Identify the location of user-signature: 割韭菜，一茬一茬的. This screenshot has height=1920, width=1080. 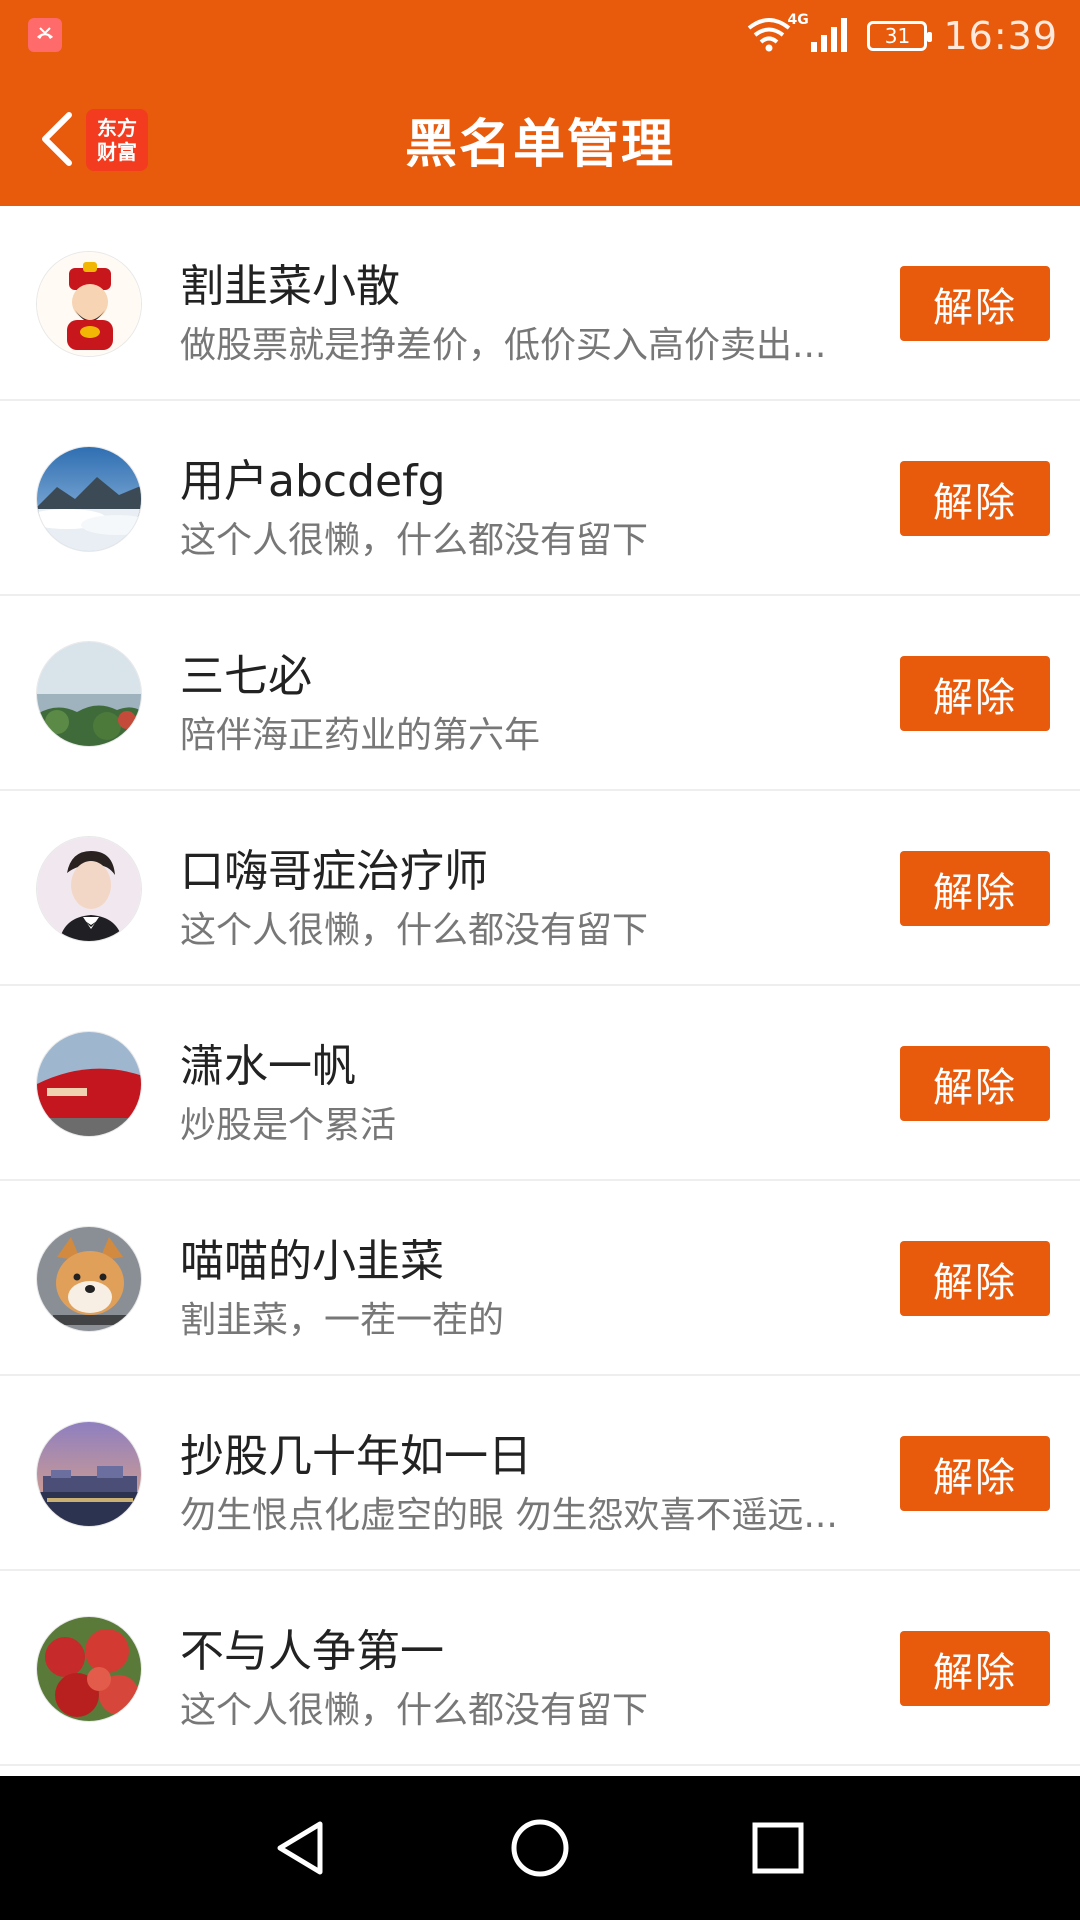
(342, 1320).